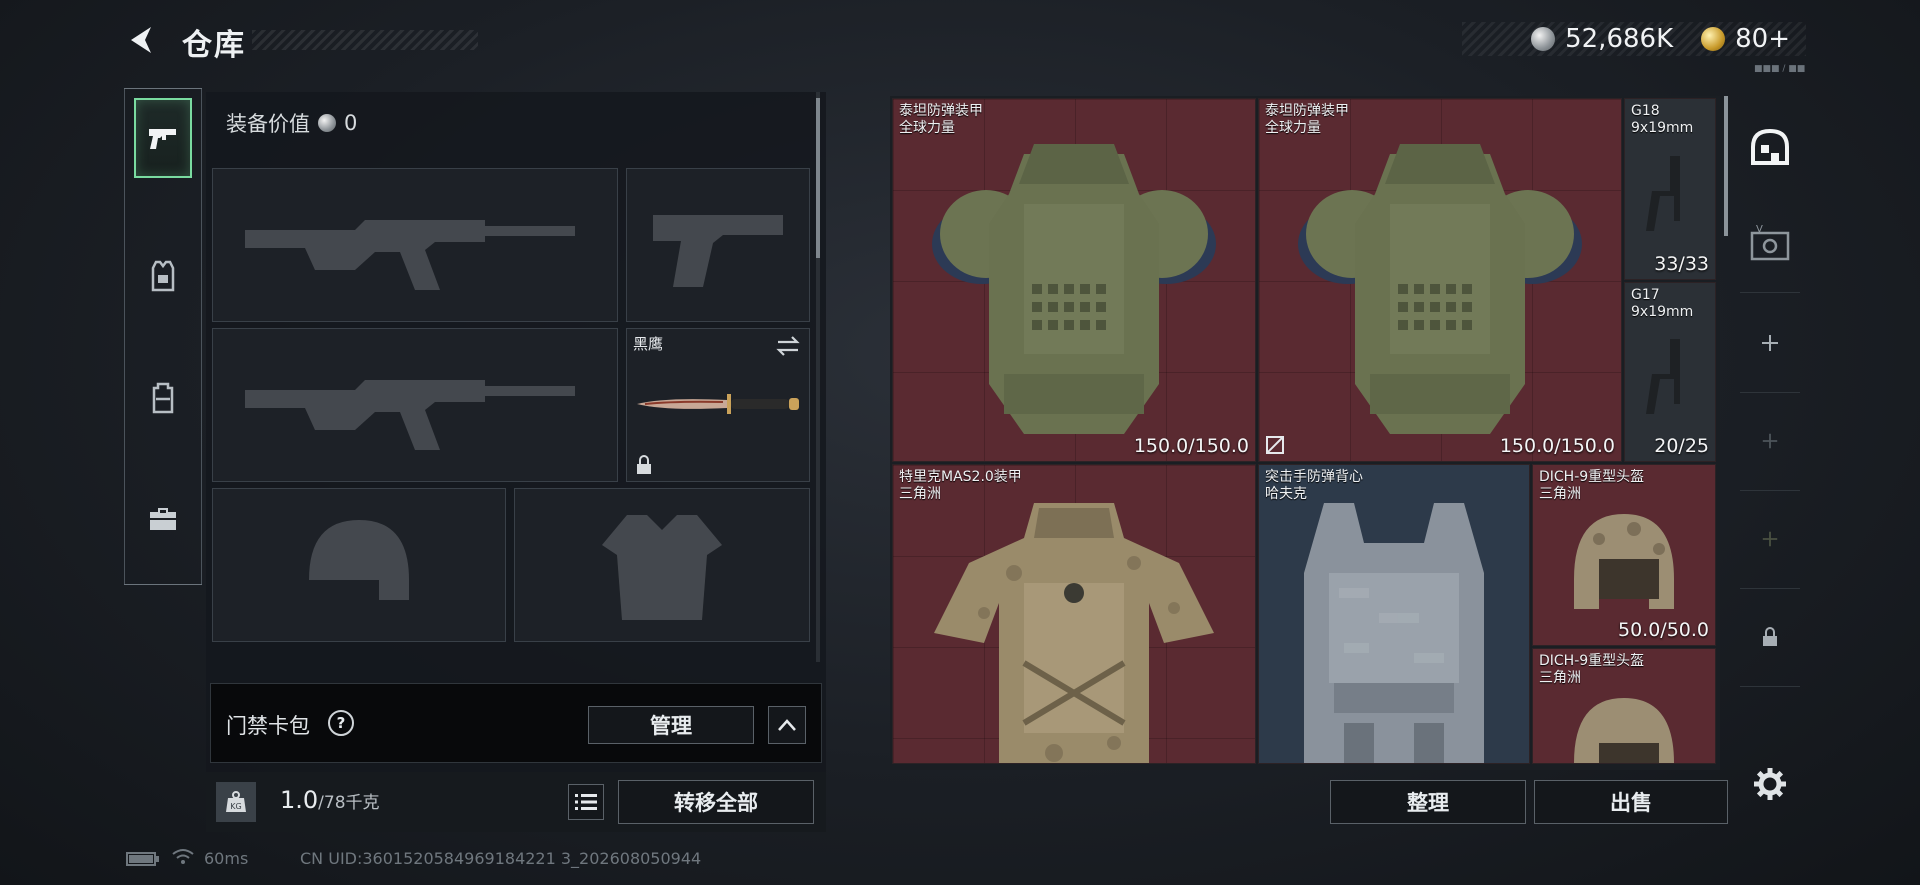 Image resolution: width=1920 pixels, height=885 pixels. I want to click on svg-text: V, so click(1759, 229).